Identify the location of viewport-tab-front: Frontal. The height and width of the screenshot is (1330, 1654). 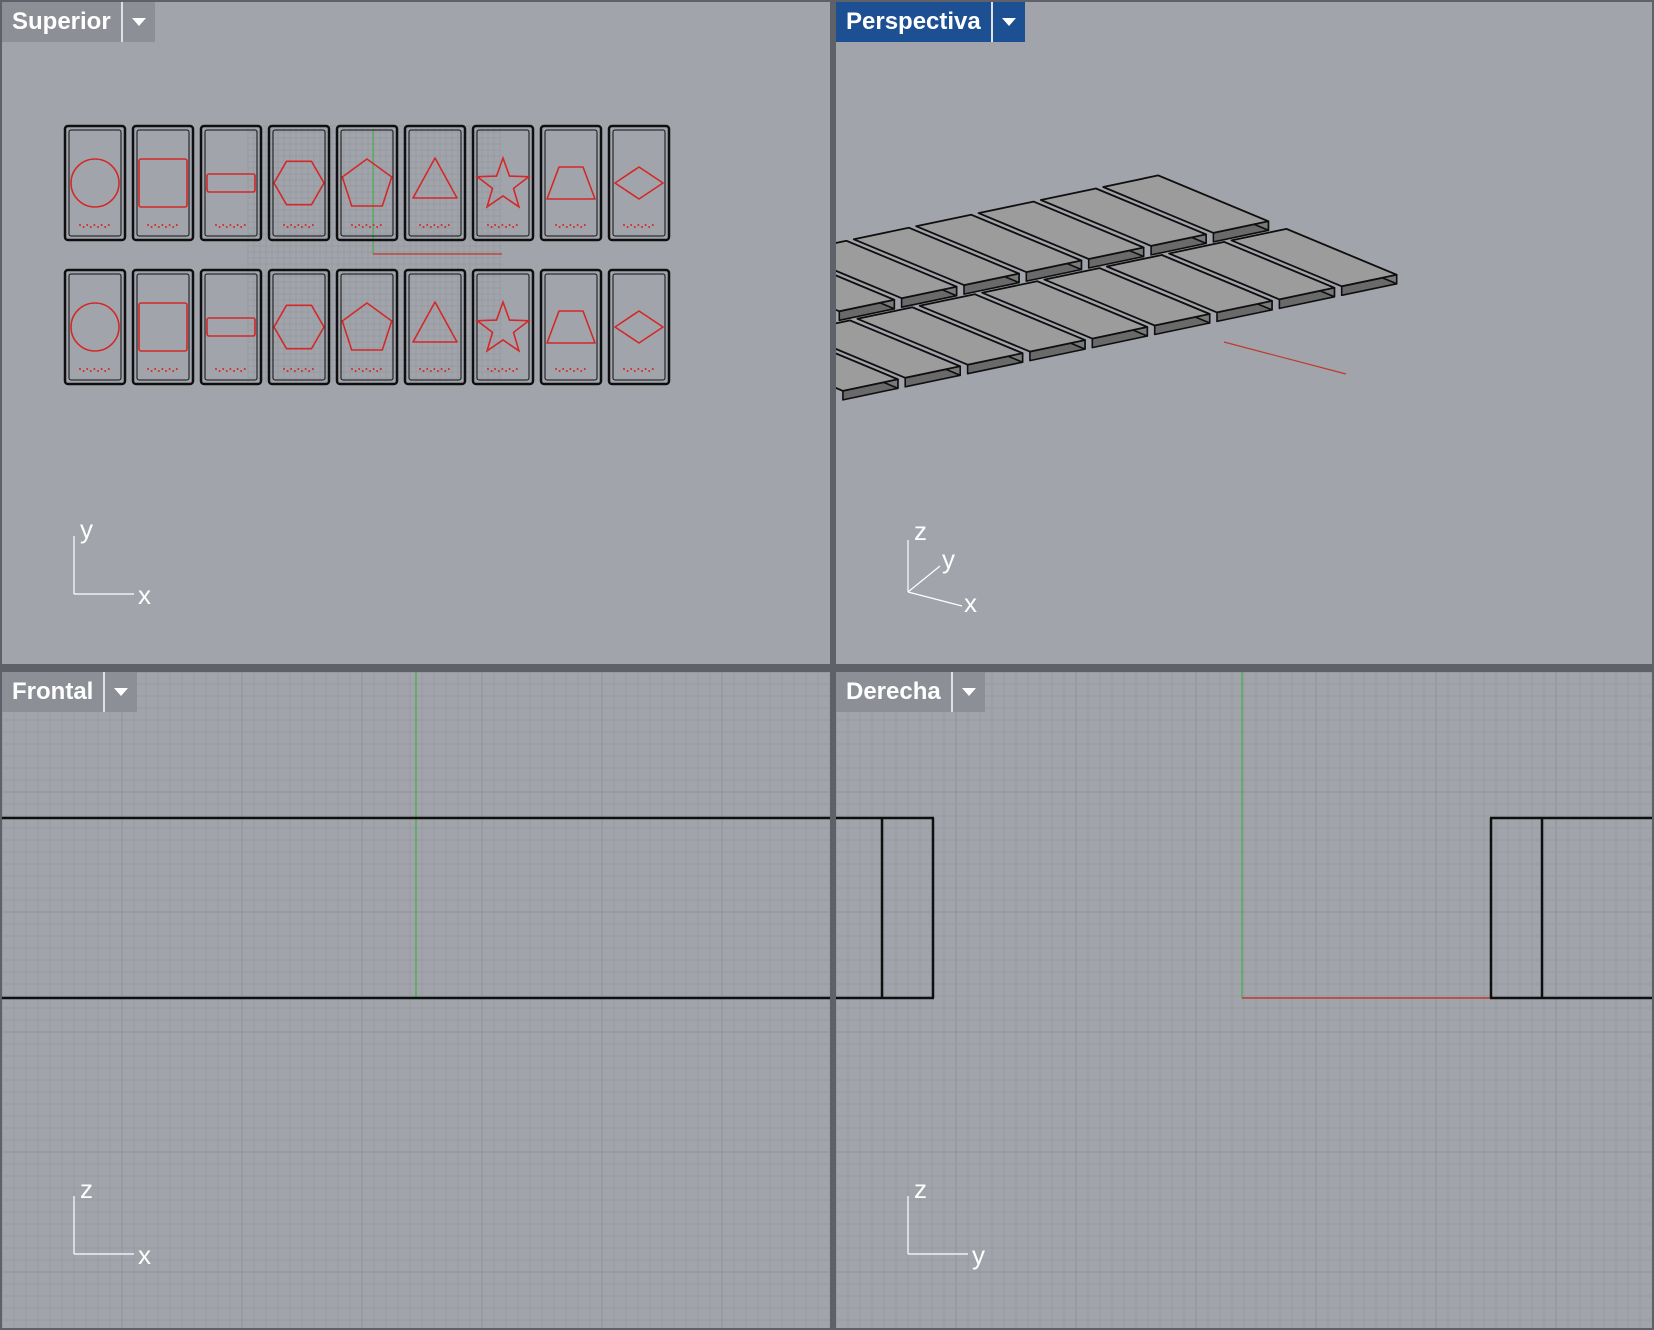
(70, 692).